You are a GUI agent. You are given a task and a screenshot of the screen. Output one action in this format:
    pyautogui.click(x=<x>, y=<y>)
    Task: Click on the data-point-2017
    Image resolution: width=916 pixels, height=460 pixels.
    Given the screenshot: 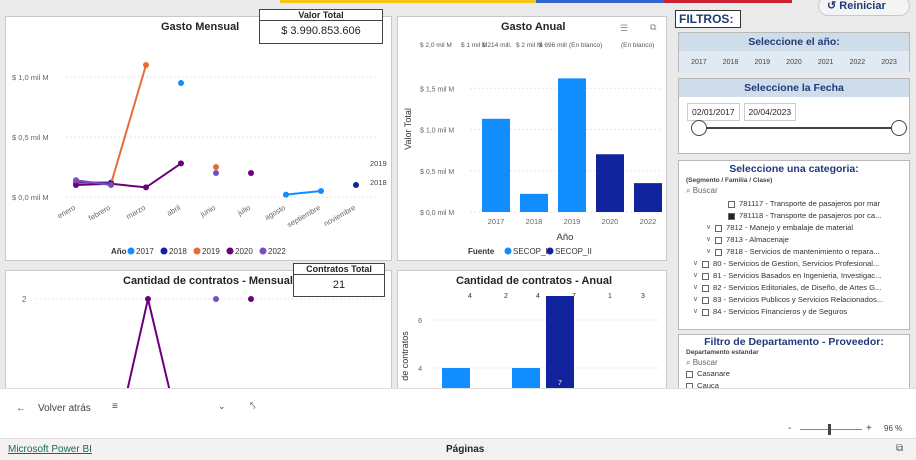 What is the action you would take?
    pyautogui.click(x=181, y=83)
    